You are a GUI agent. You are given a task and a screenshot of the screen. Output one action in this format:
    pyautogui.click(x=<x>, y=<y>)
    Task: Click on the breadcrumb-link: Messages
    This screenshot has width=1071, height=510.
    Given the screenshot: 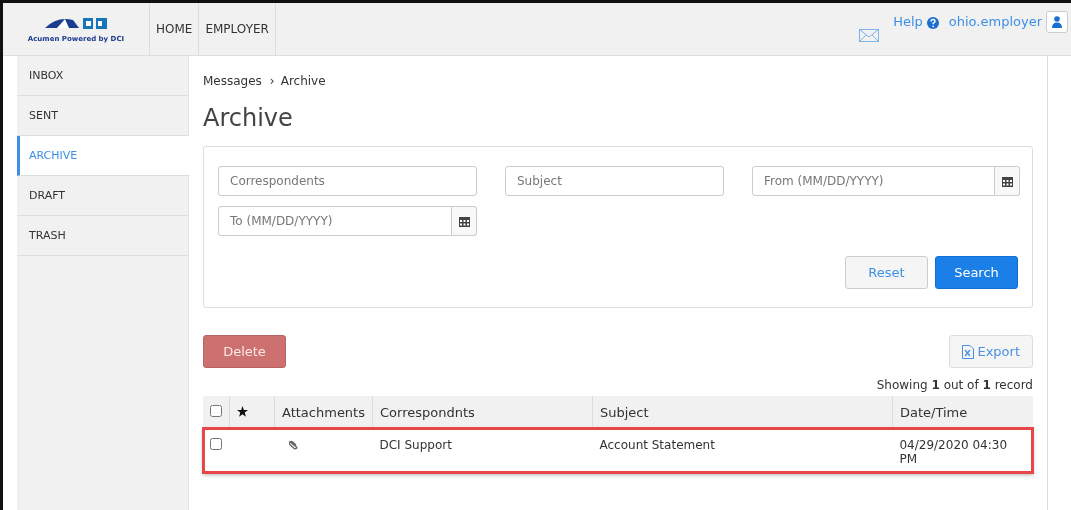 What is the action you would take?
    pyautogui.click(x=232, y=81)
    